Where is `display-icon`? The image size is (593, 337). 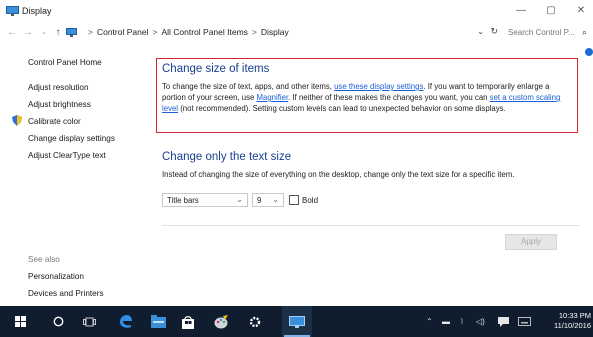
display-icon is located at coordinates (12, 11).